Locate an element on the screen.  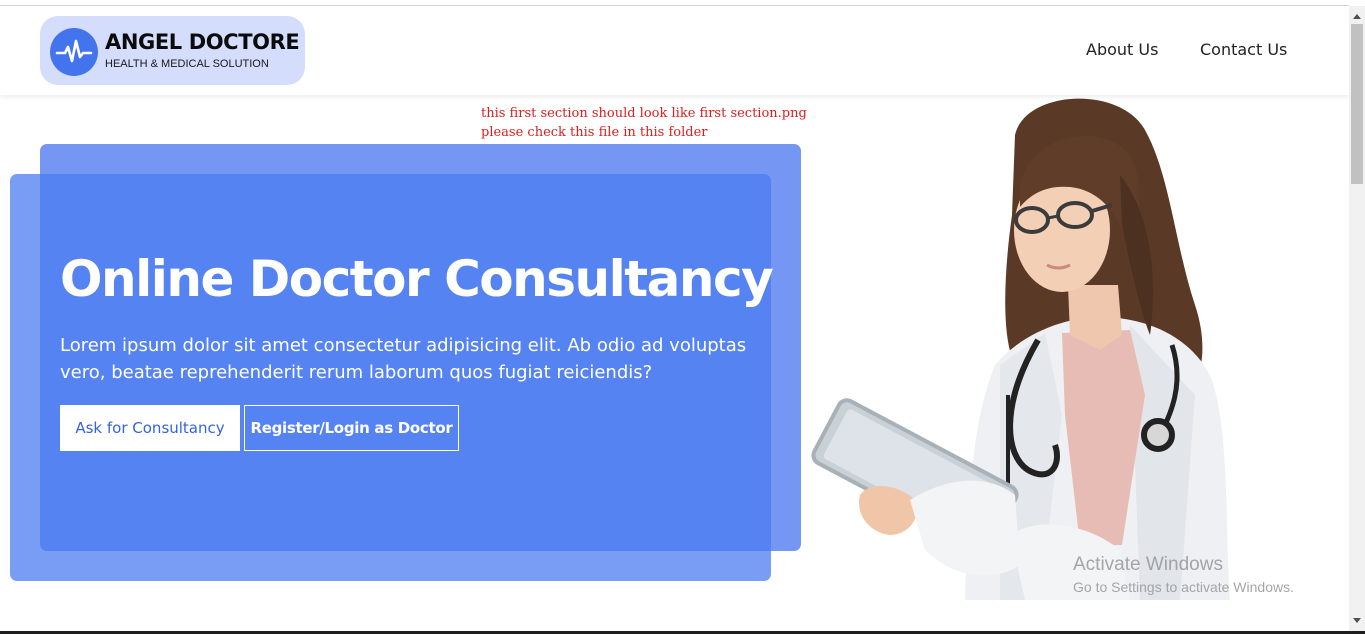
register-login-doctor-button: Register/Login as Doctor is located at coordinates (351, 428).